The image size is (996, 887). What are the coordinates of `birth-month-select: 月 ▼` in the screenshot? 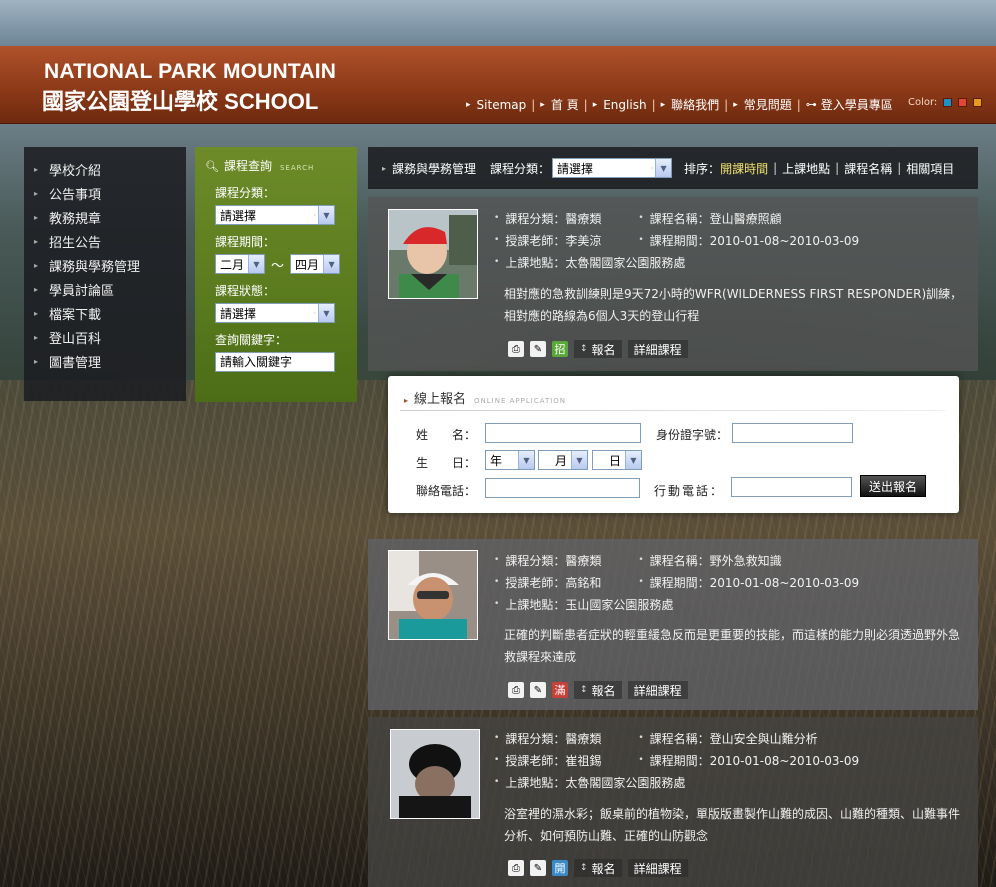 It's located at (563, 460).